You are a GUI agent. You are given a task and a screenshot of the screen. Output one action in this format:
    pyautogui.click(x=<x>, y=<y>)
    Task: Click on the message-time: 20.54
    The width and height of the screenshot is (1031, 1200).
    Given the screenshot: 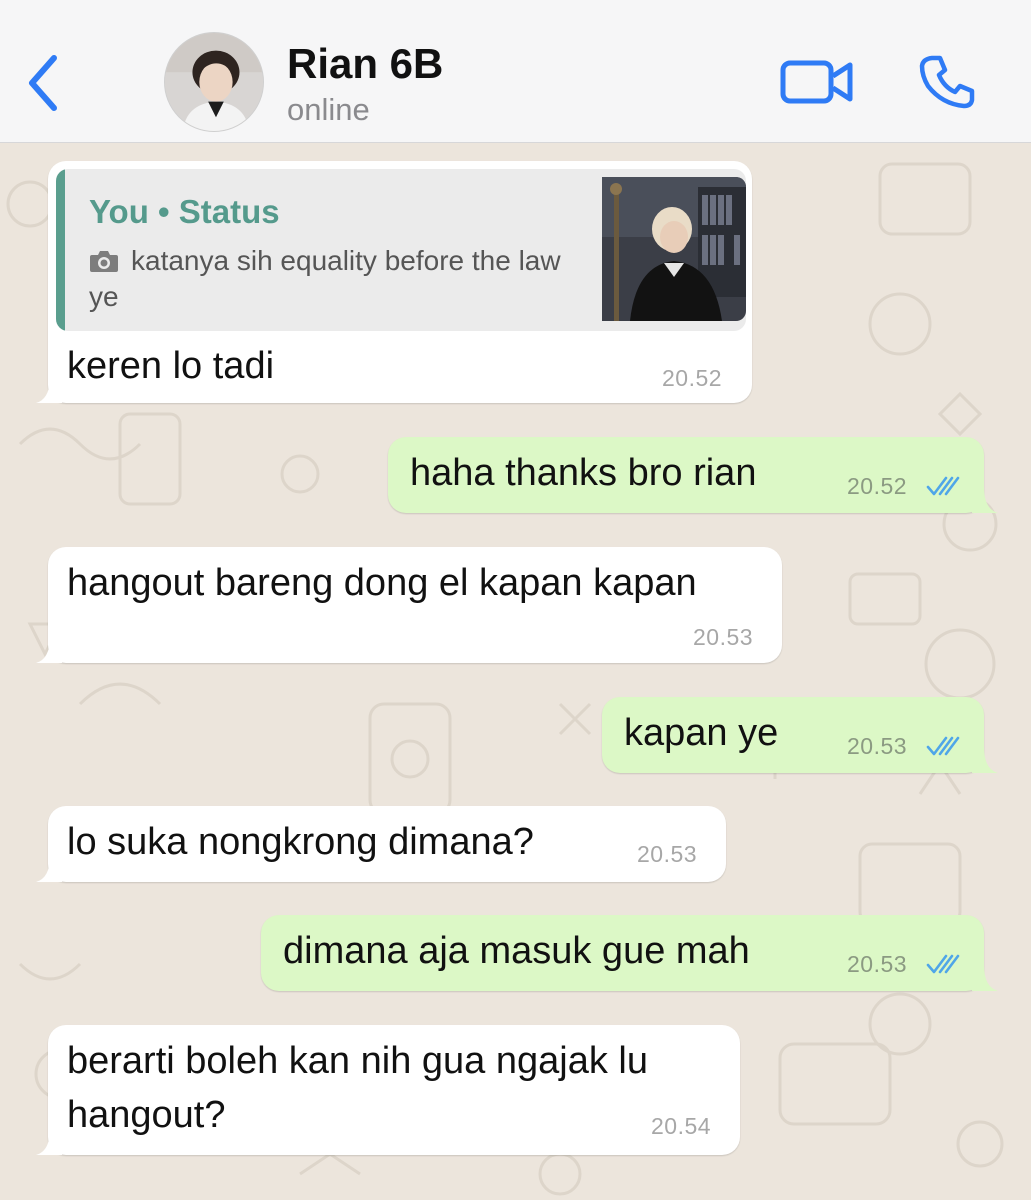 What is the action you would take?
    pyautogui.click(x=681, y=1126)
    